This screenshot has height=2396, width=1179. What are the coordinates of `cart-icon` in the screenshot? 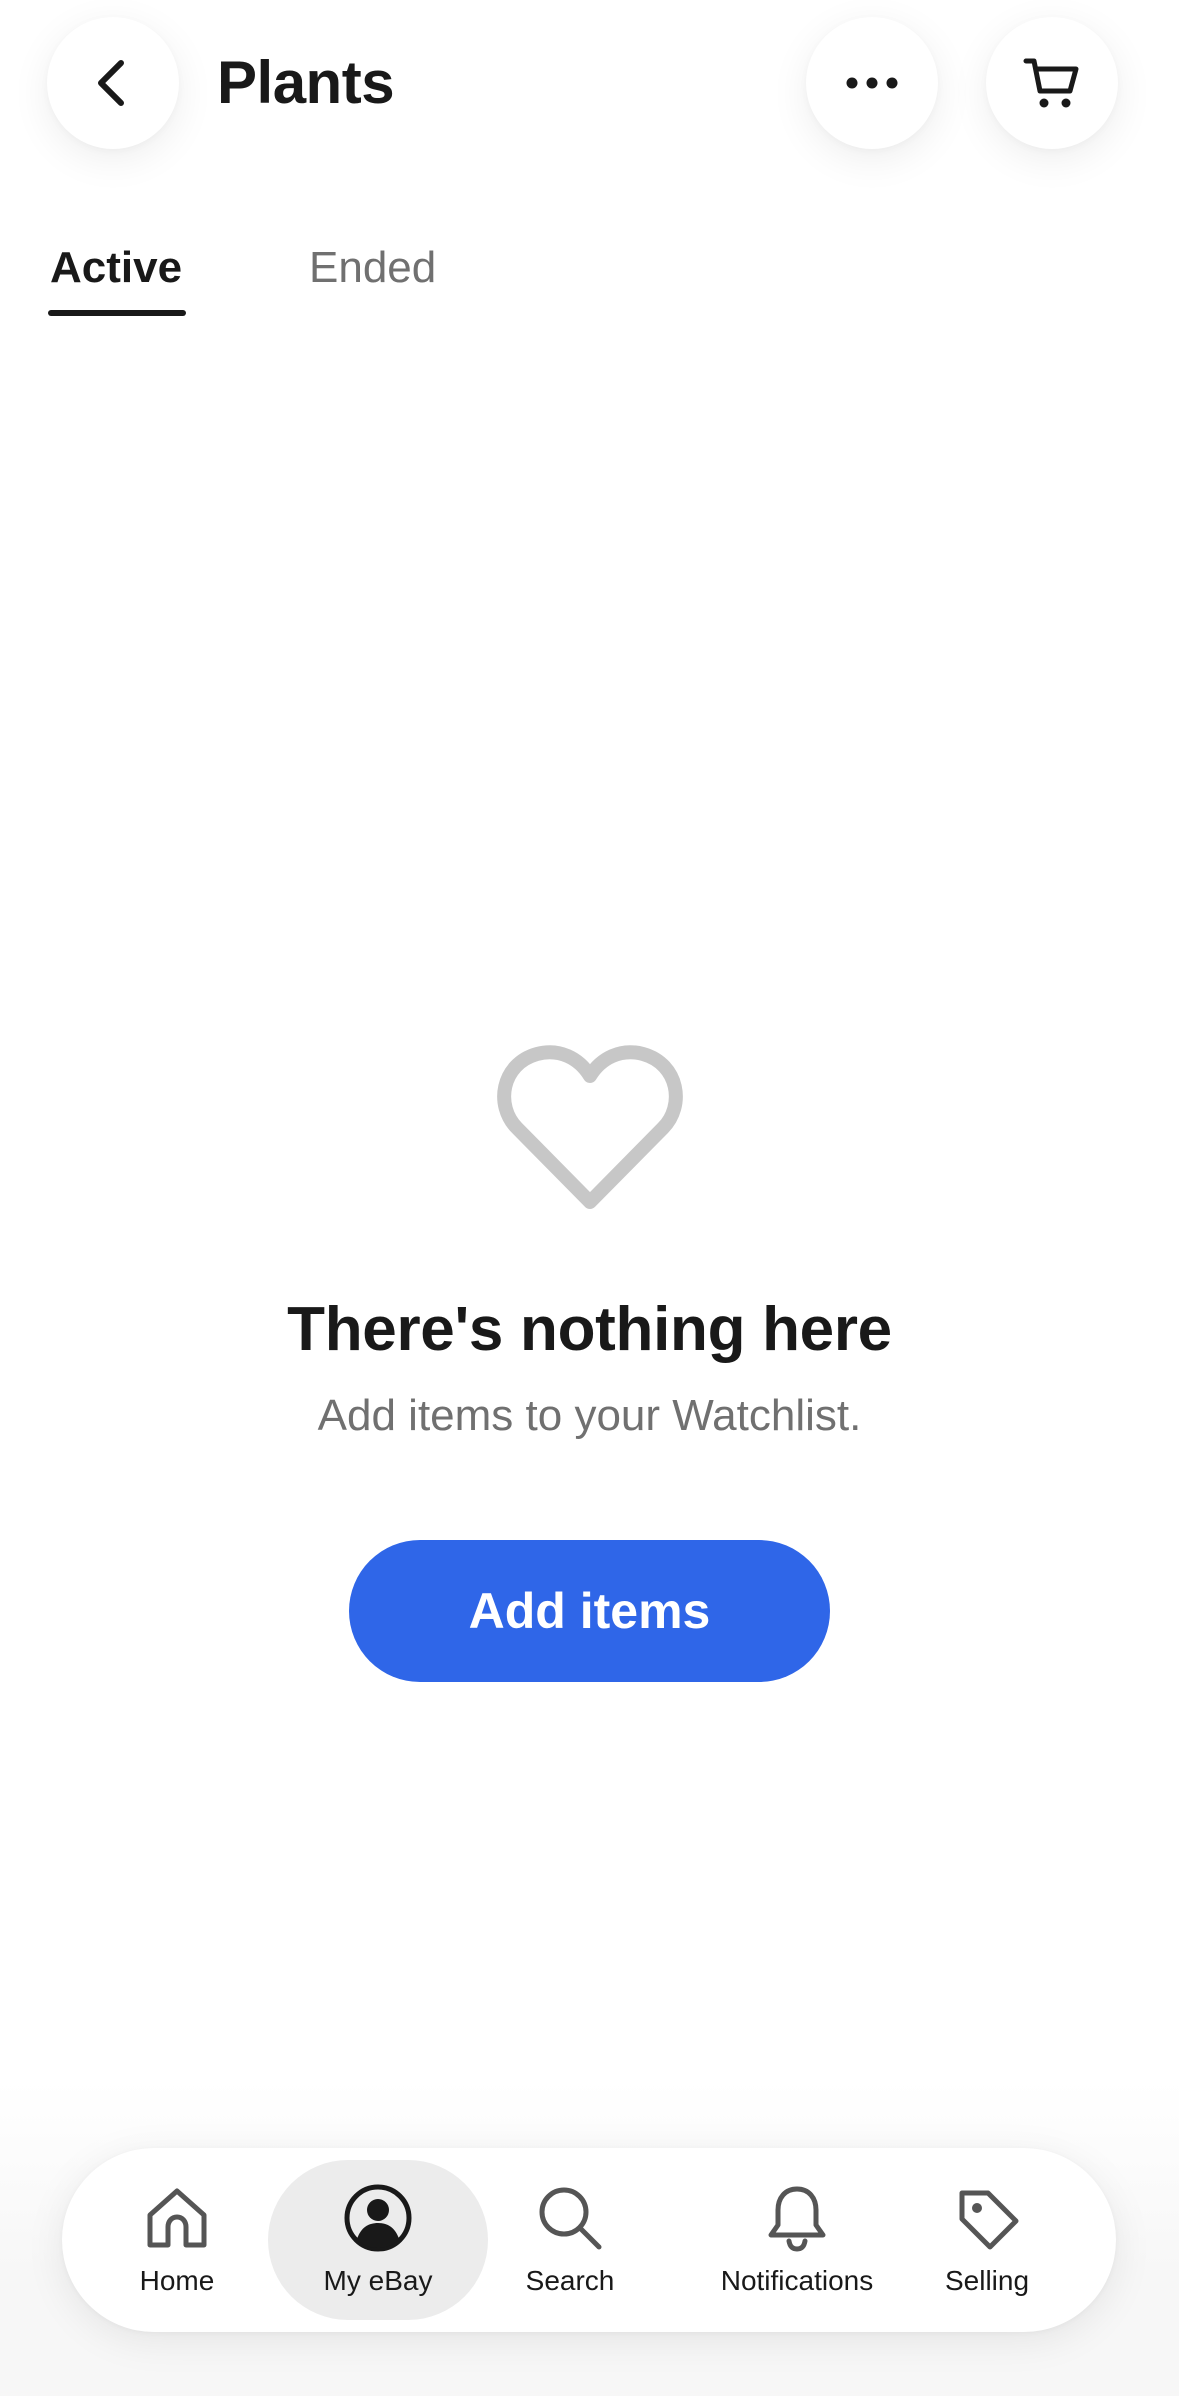 It's located at (1051, 83).